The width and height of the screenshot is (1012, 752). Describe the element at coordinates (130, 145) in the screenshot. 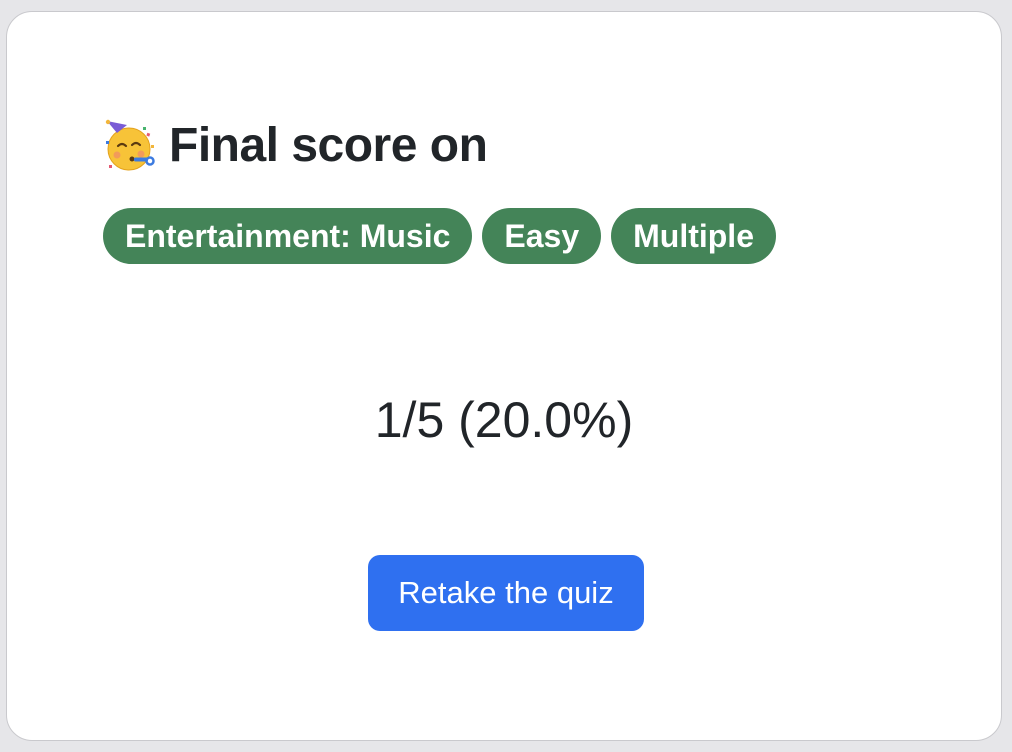

I see `partying-face-icon` at that location.